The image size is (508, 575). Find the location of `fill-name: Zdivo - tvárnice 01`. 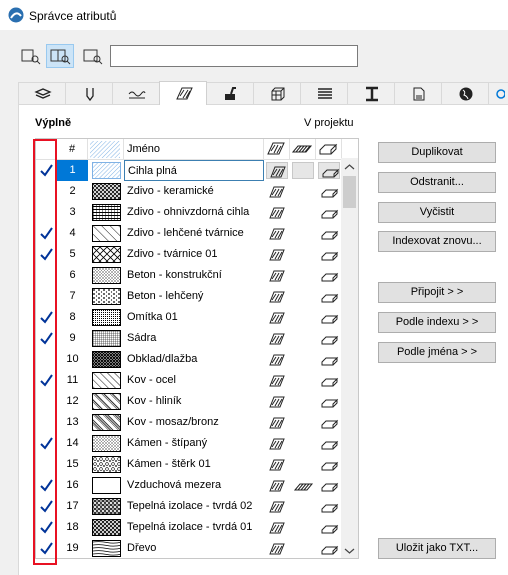

fill-name: Zdivo - tvárnice 01 is located at coordinates (194, 254).